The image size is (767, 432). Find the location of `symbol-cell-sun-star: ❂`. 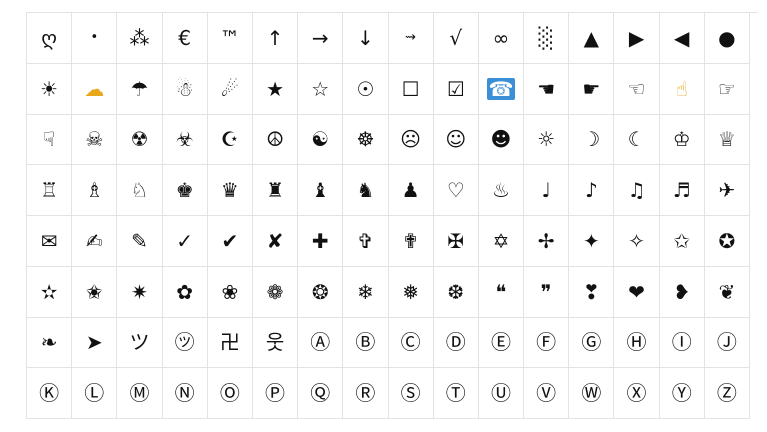

symbol-cell-sun-star: ❂ is located at coordinates (321, 292).